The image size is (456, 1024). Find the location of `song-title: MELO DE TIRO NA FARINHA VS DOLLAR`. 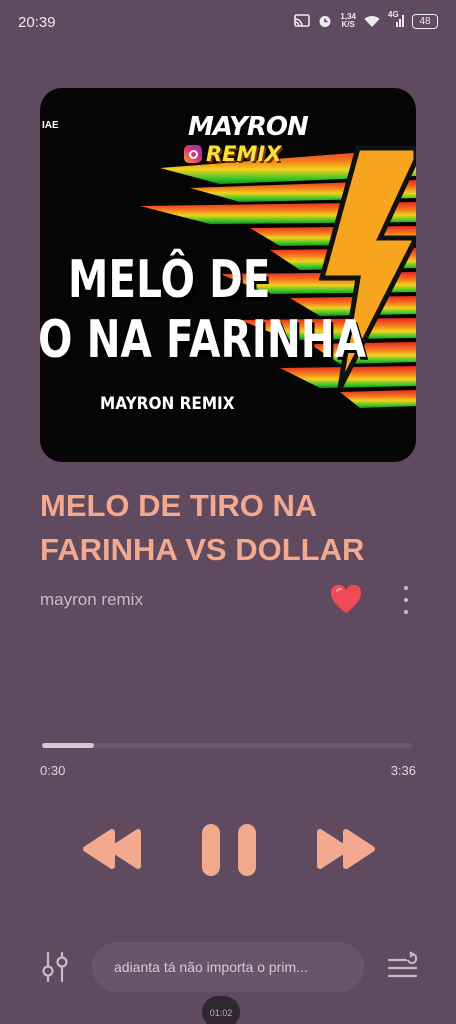

song-title: MELO DE TIRO NA FARINHA VS DOLLAR is located at coordinates (202, 527).